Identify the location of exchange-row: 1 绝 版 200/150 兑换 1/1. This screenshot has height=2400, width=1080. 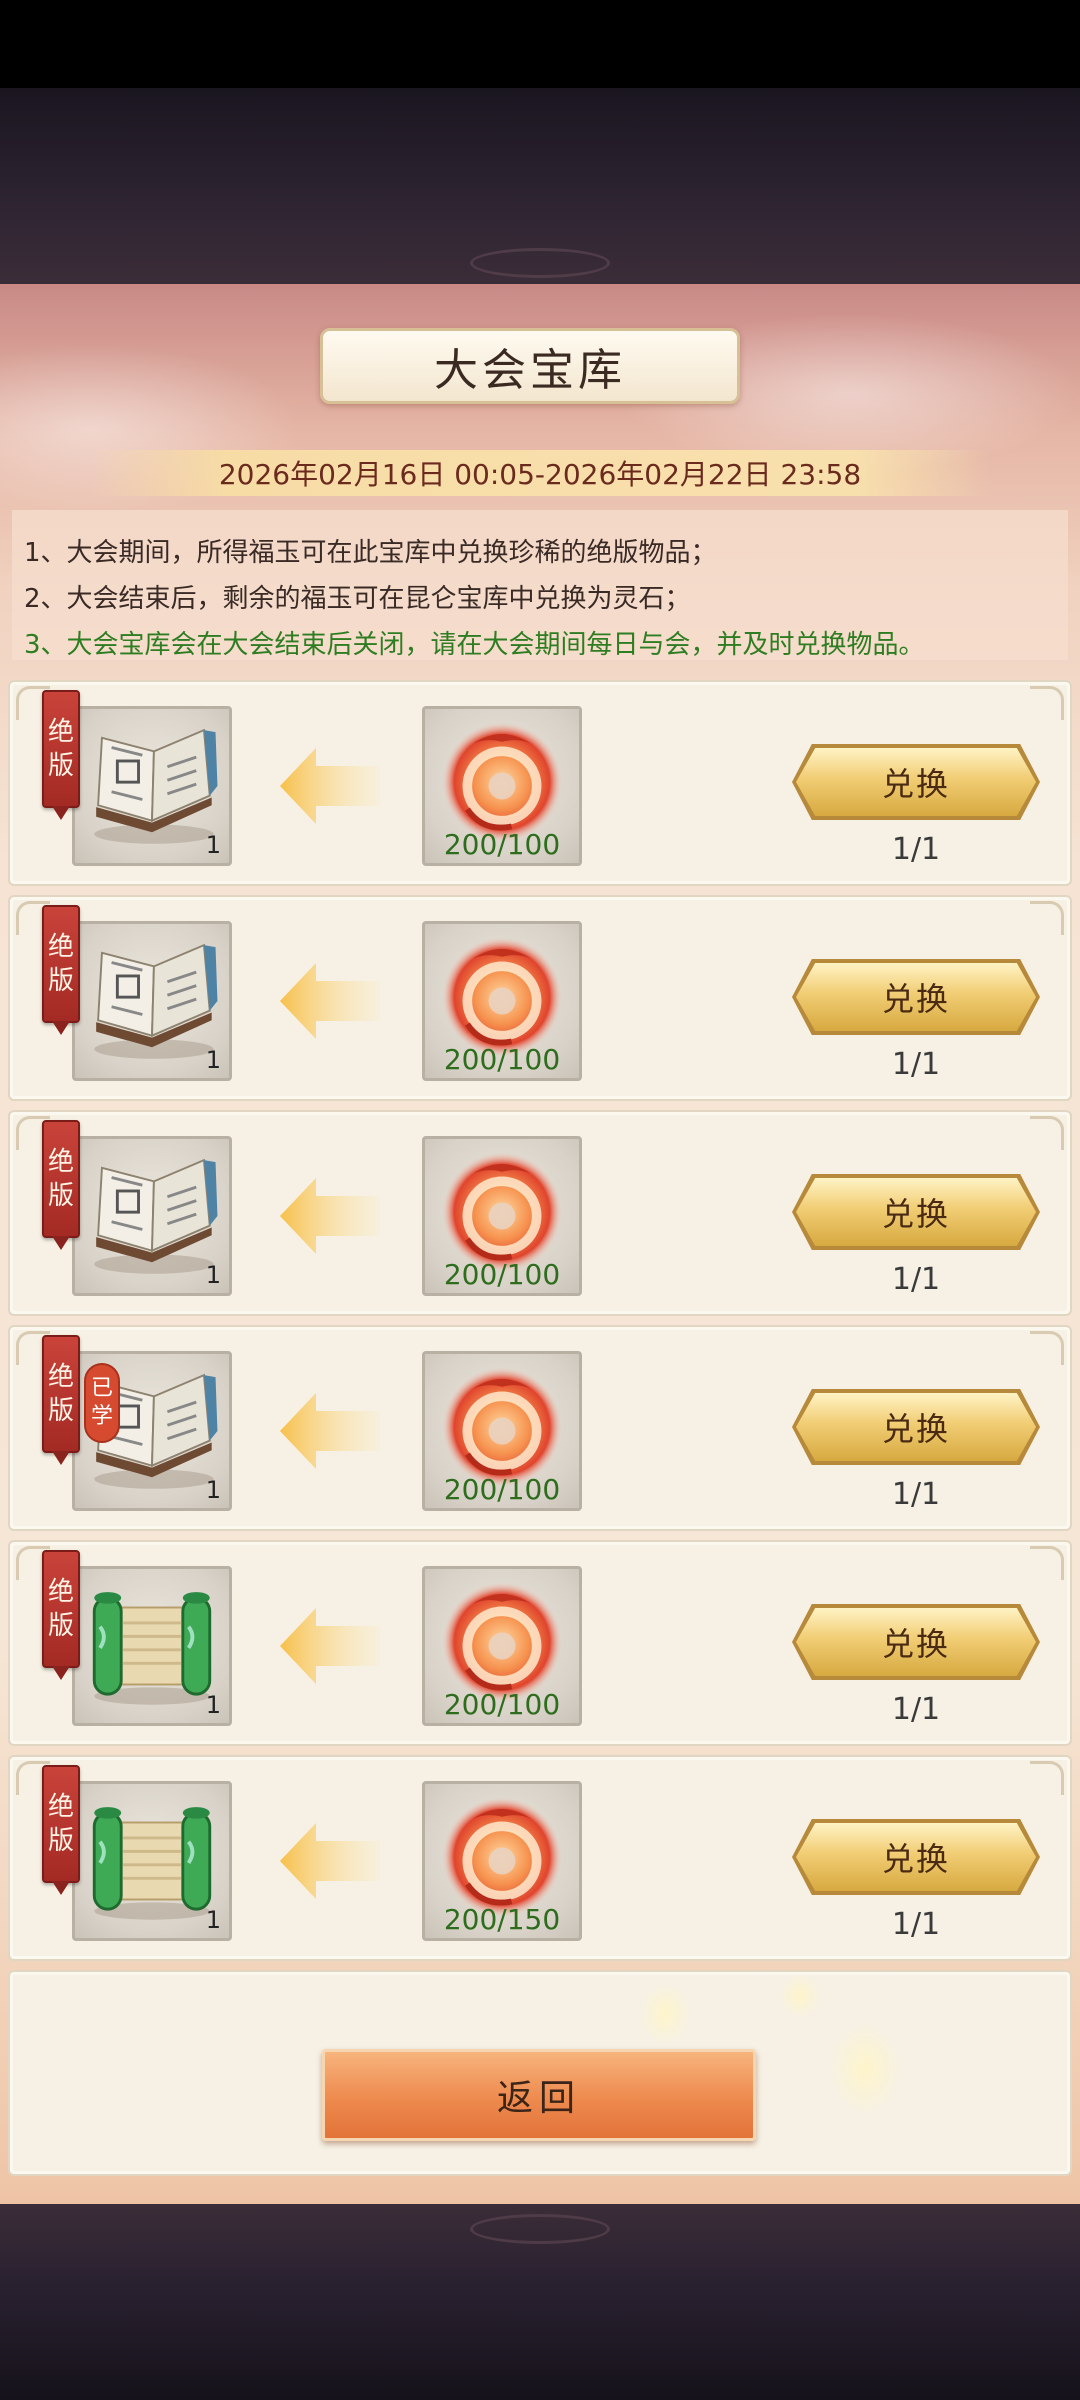
(540, 1858).